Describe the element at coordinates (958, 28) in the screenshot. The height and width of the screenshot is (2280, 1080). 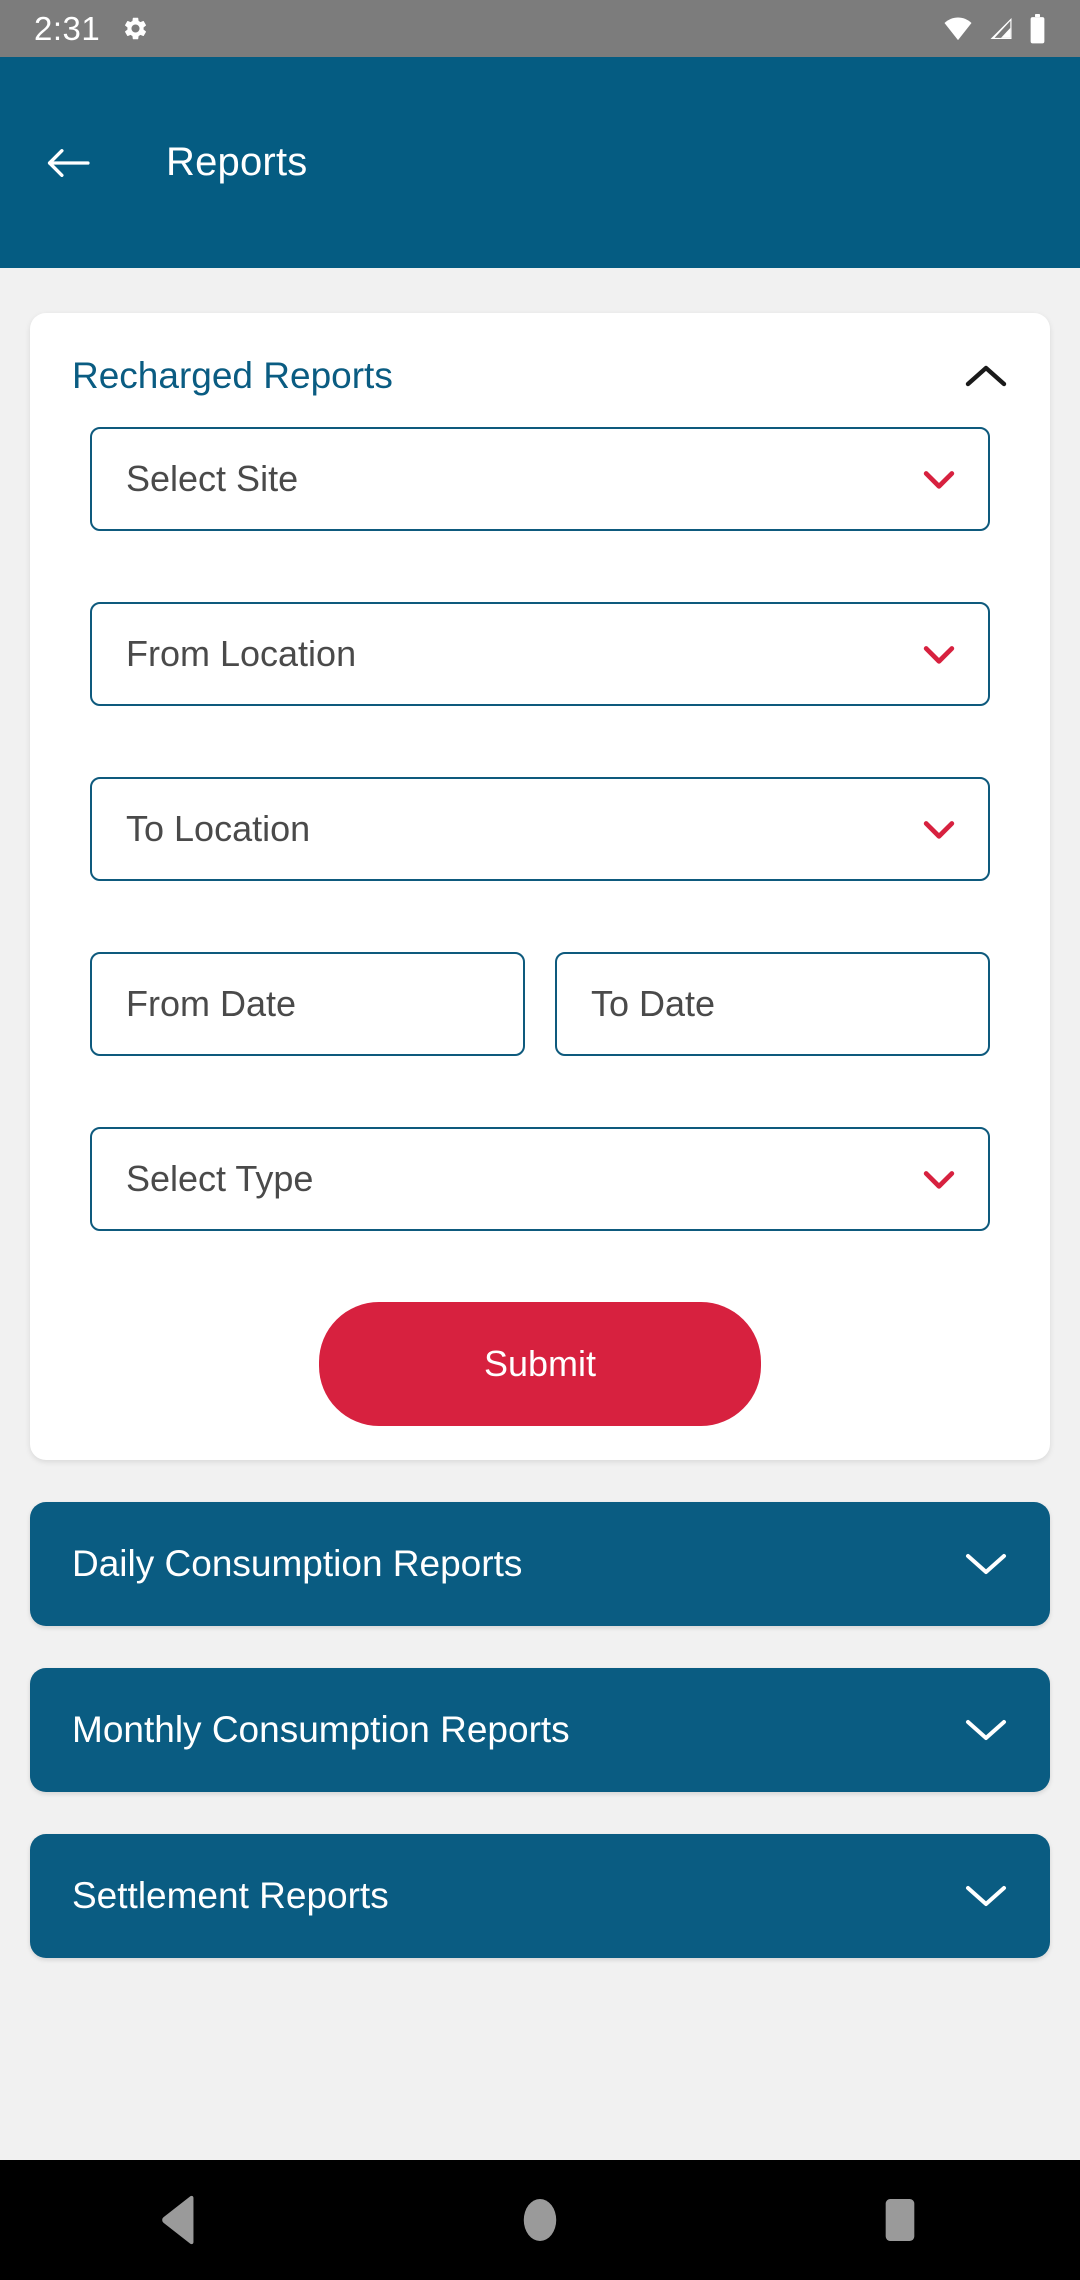
I see `wifi-icon` at that location.